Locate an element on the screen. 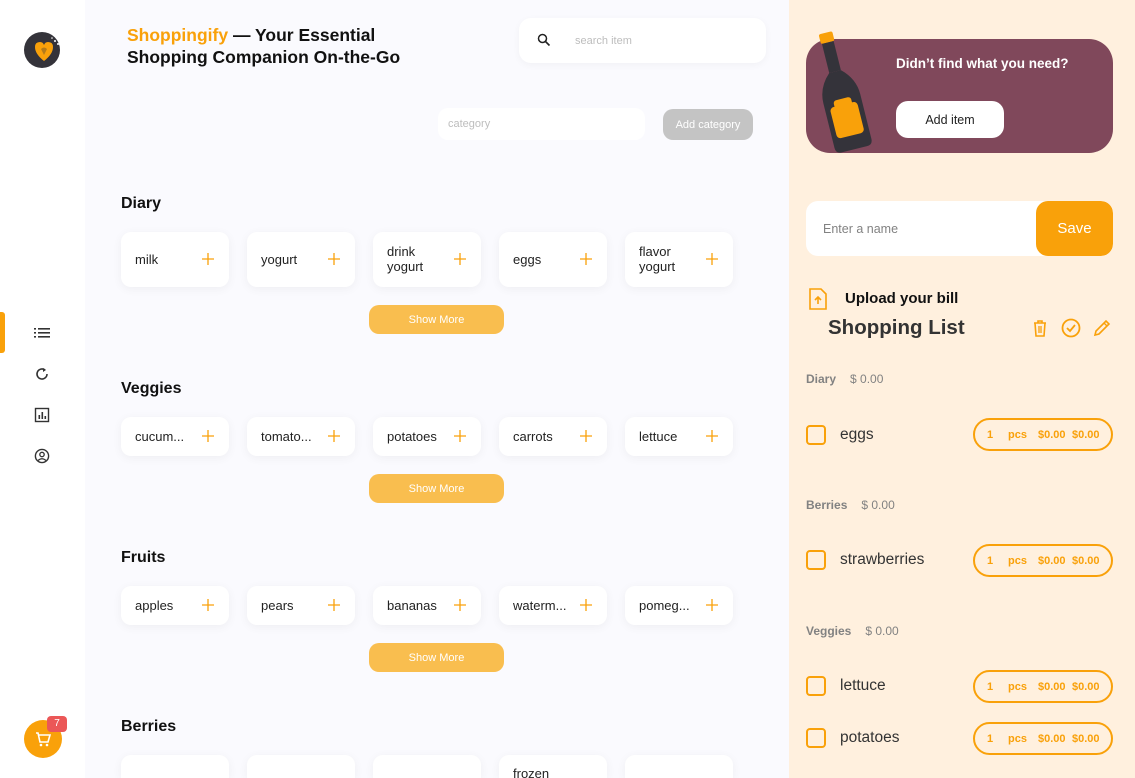 This screenshot has height=778, width=1135. item-qty: 1 is located at coordinates (990, 687).